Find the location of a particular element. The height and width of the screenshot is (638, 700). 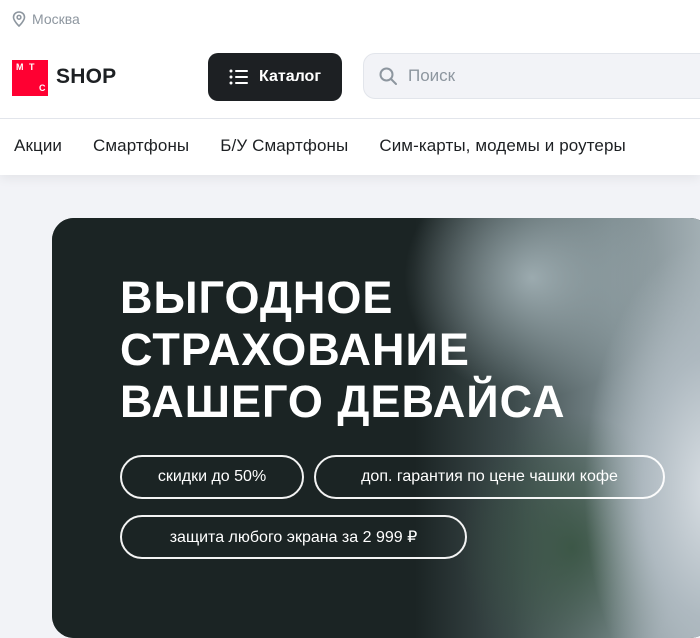

city-selector: Москва is located at coordinates (46, 19).